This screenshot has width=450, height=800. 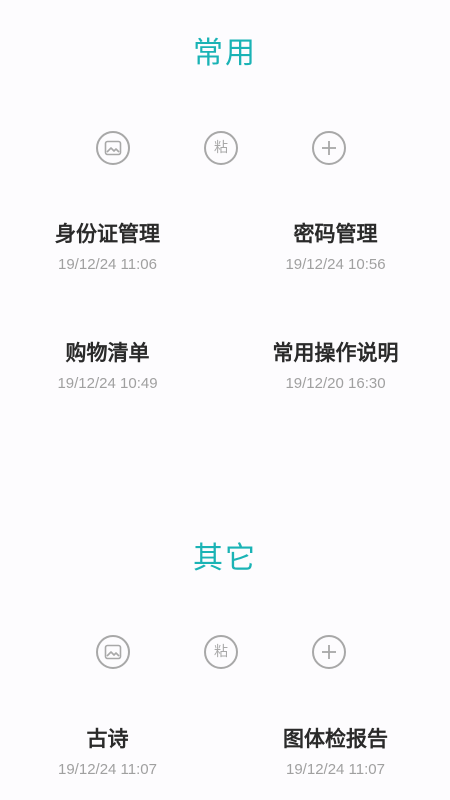 I want to click on note-title: 身份证管理, so click(x=107, y=234).